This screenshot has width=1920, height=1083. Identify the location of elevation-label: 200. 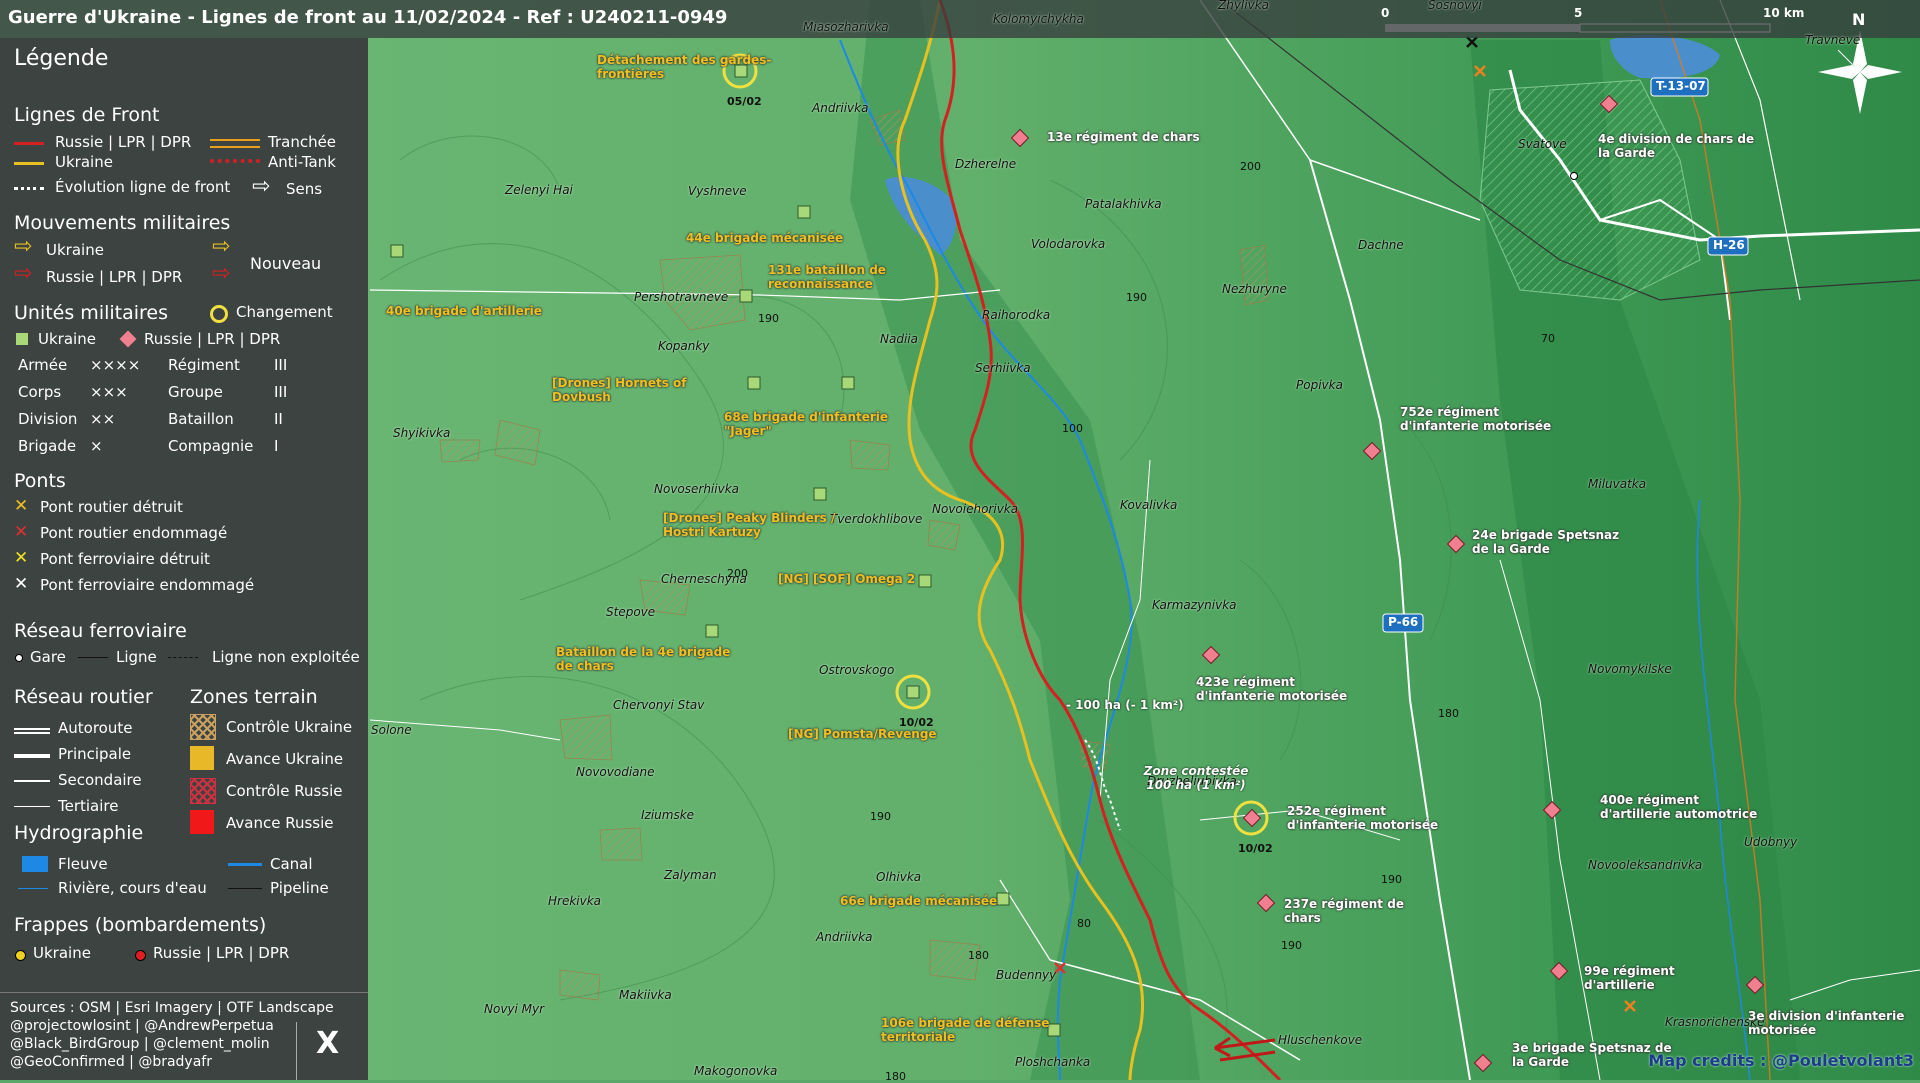
(737, 573).